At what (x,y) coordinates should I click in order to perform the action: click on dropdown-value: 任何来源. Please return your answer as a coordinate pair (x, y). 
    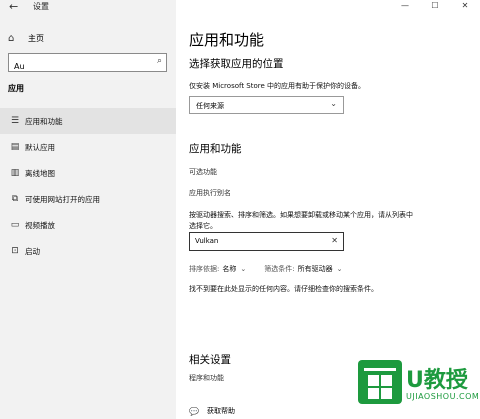
    Looking at the image, I should click on (210, 106).